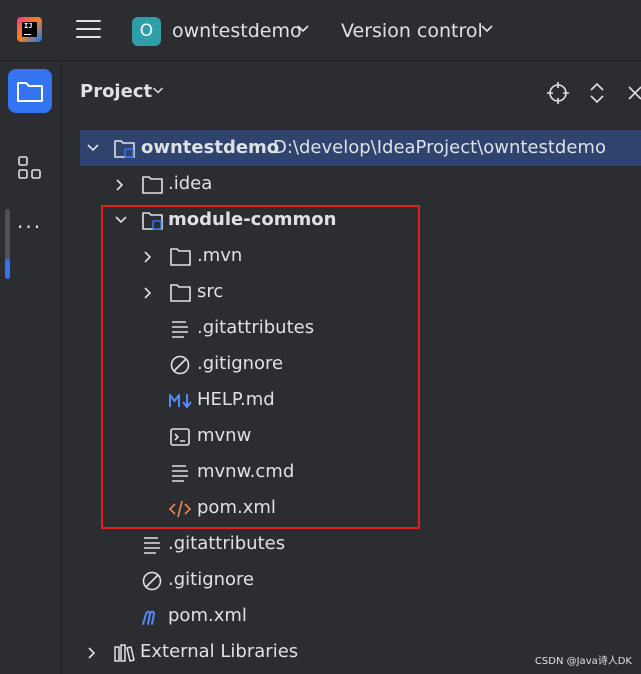  Describe the element at coordinates (220, 255) in the screenshot. I see `tree-label: .mvn` at that location.